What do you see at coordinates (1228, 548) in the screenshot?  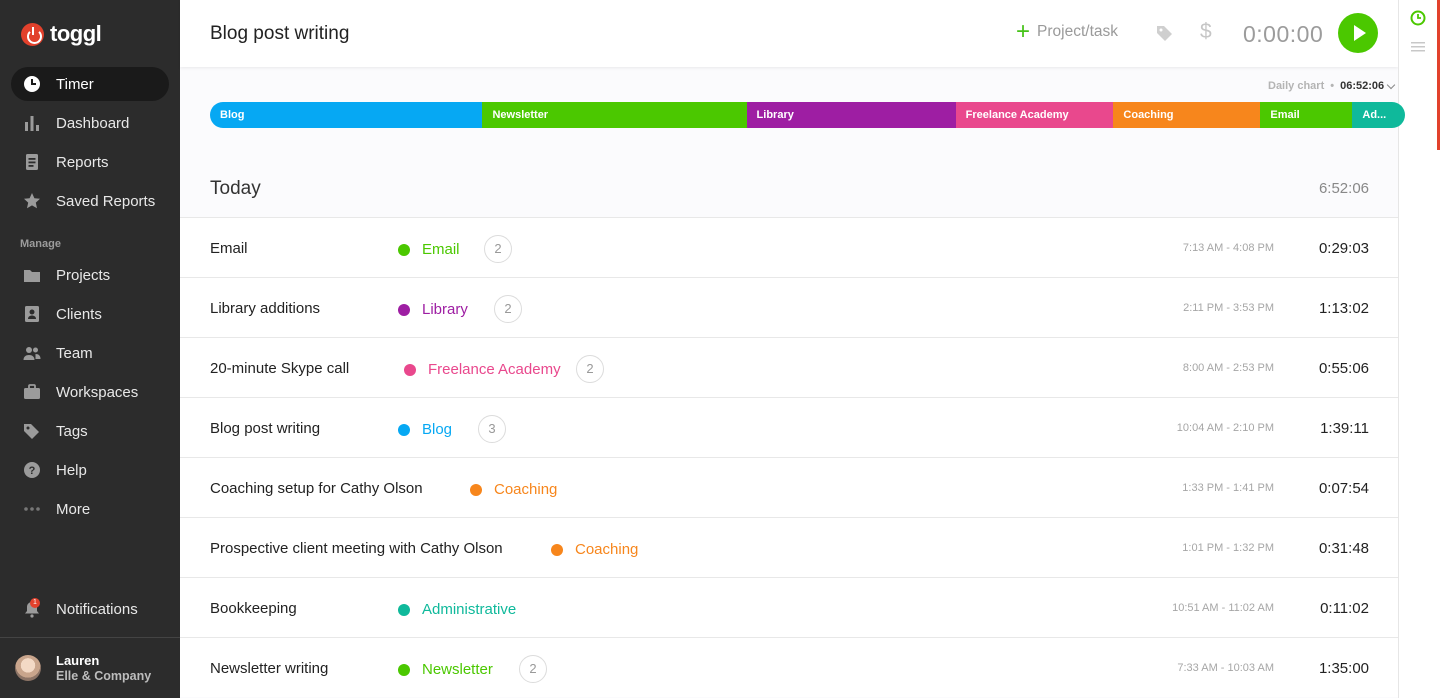 I see `entry-time-range: 1:01 PM - 1:32 PM` at bounding box center [1228, 548].